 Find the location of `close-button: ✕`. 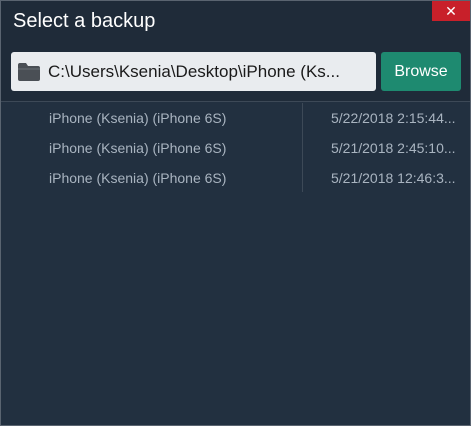

close-button: ✕ is located at coordinates (451, 11).